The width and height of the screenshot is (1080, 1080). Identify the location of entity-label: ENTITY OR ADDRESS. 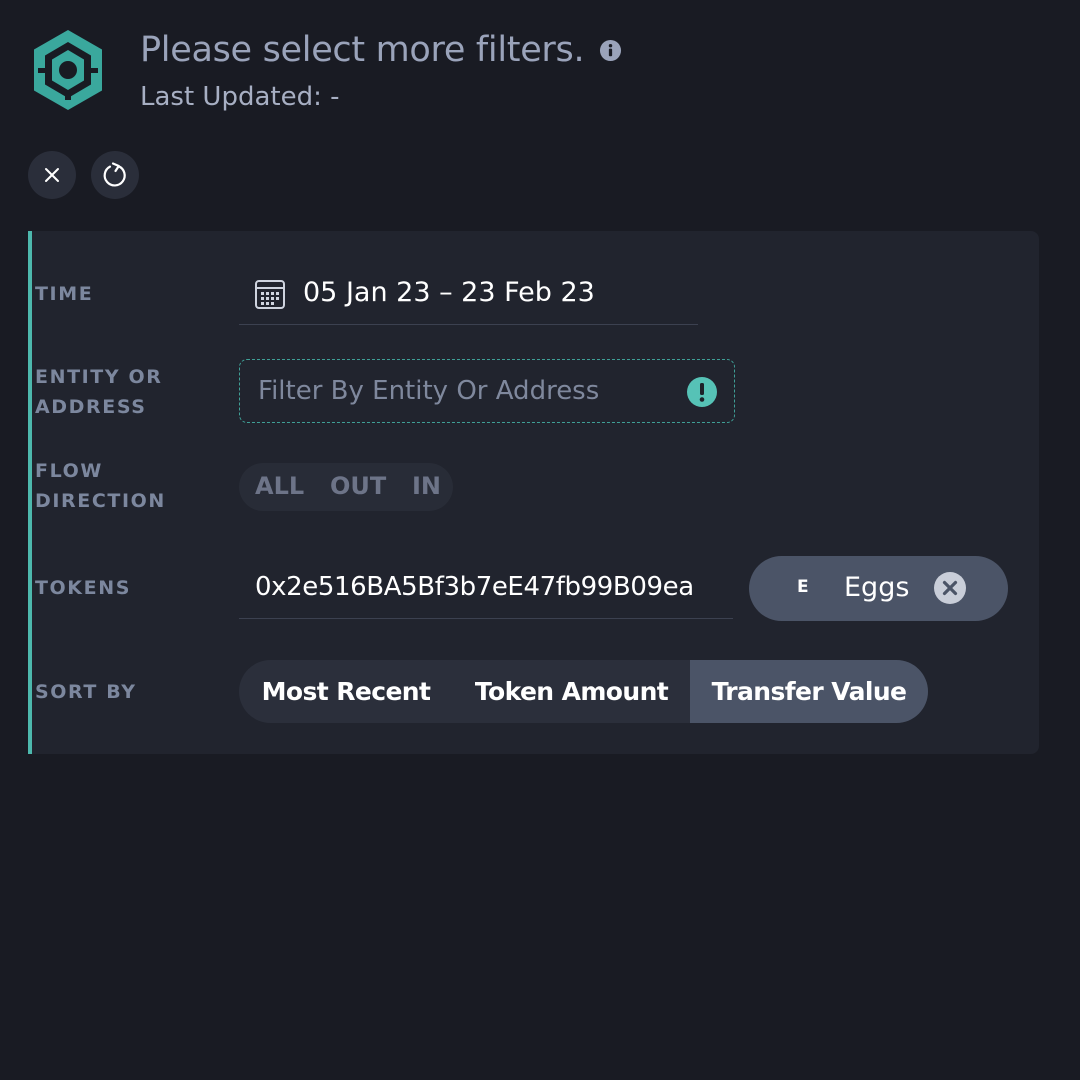
(98, 392).